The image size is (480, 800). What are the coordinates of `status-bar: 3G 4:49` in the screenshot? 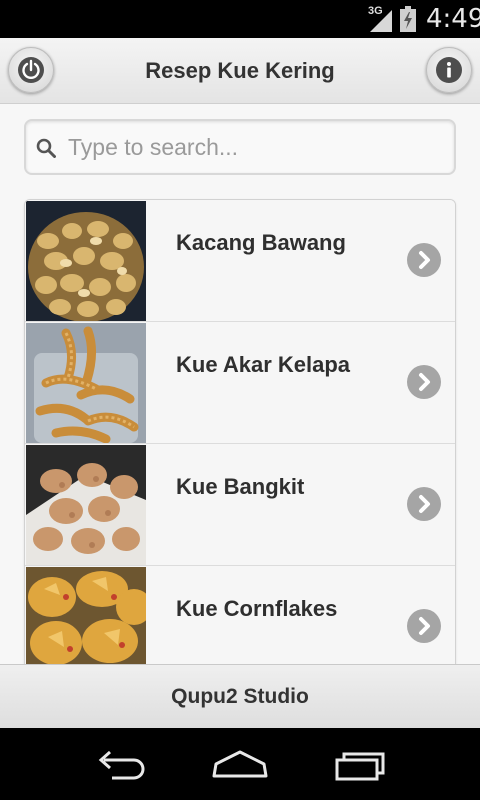 It's located at (240, 19).